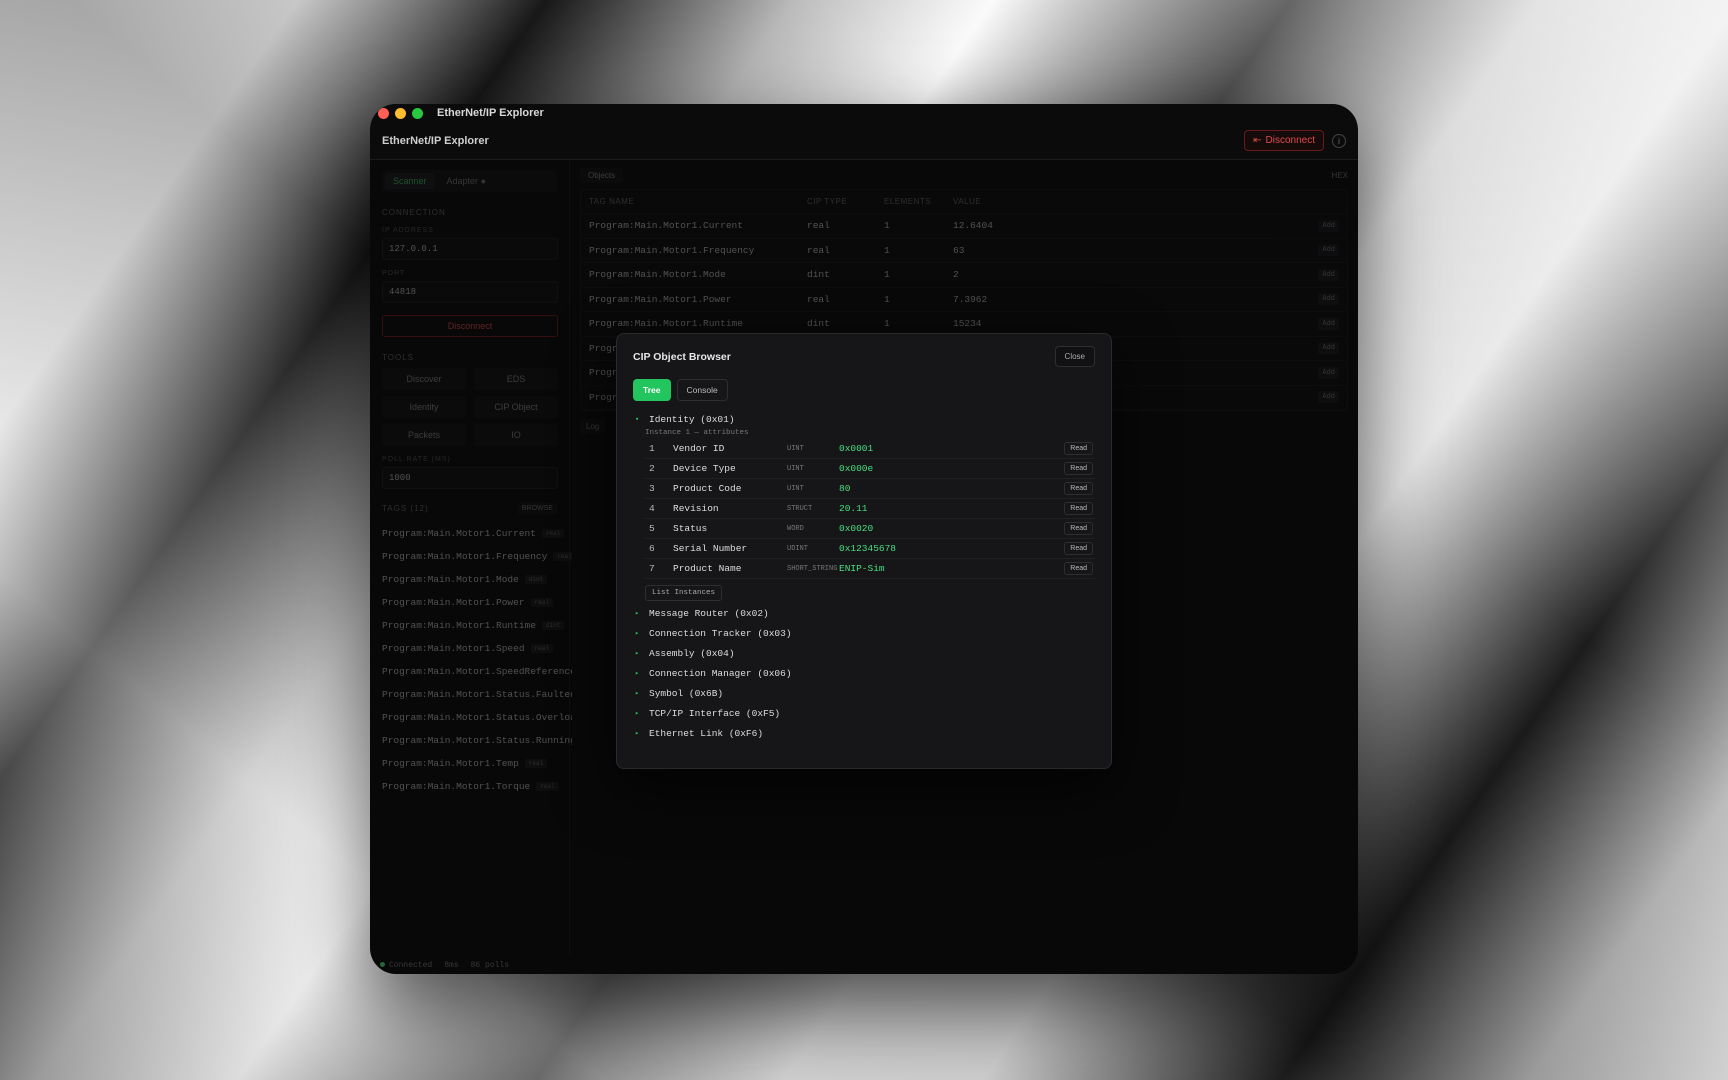 Image resolution: width=1728 pixels, height=1080 pixels. Describe the element at coordinates (666, 226) in the screenshot. I see `cell-tag-name: Program:Main.Motor1.Current` at that location.